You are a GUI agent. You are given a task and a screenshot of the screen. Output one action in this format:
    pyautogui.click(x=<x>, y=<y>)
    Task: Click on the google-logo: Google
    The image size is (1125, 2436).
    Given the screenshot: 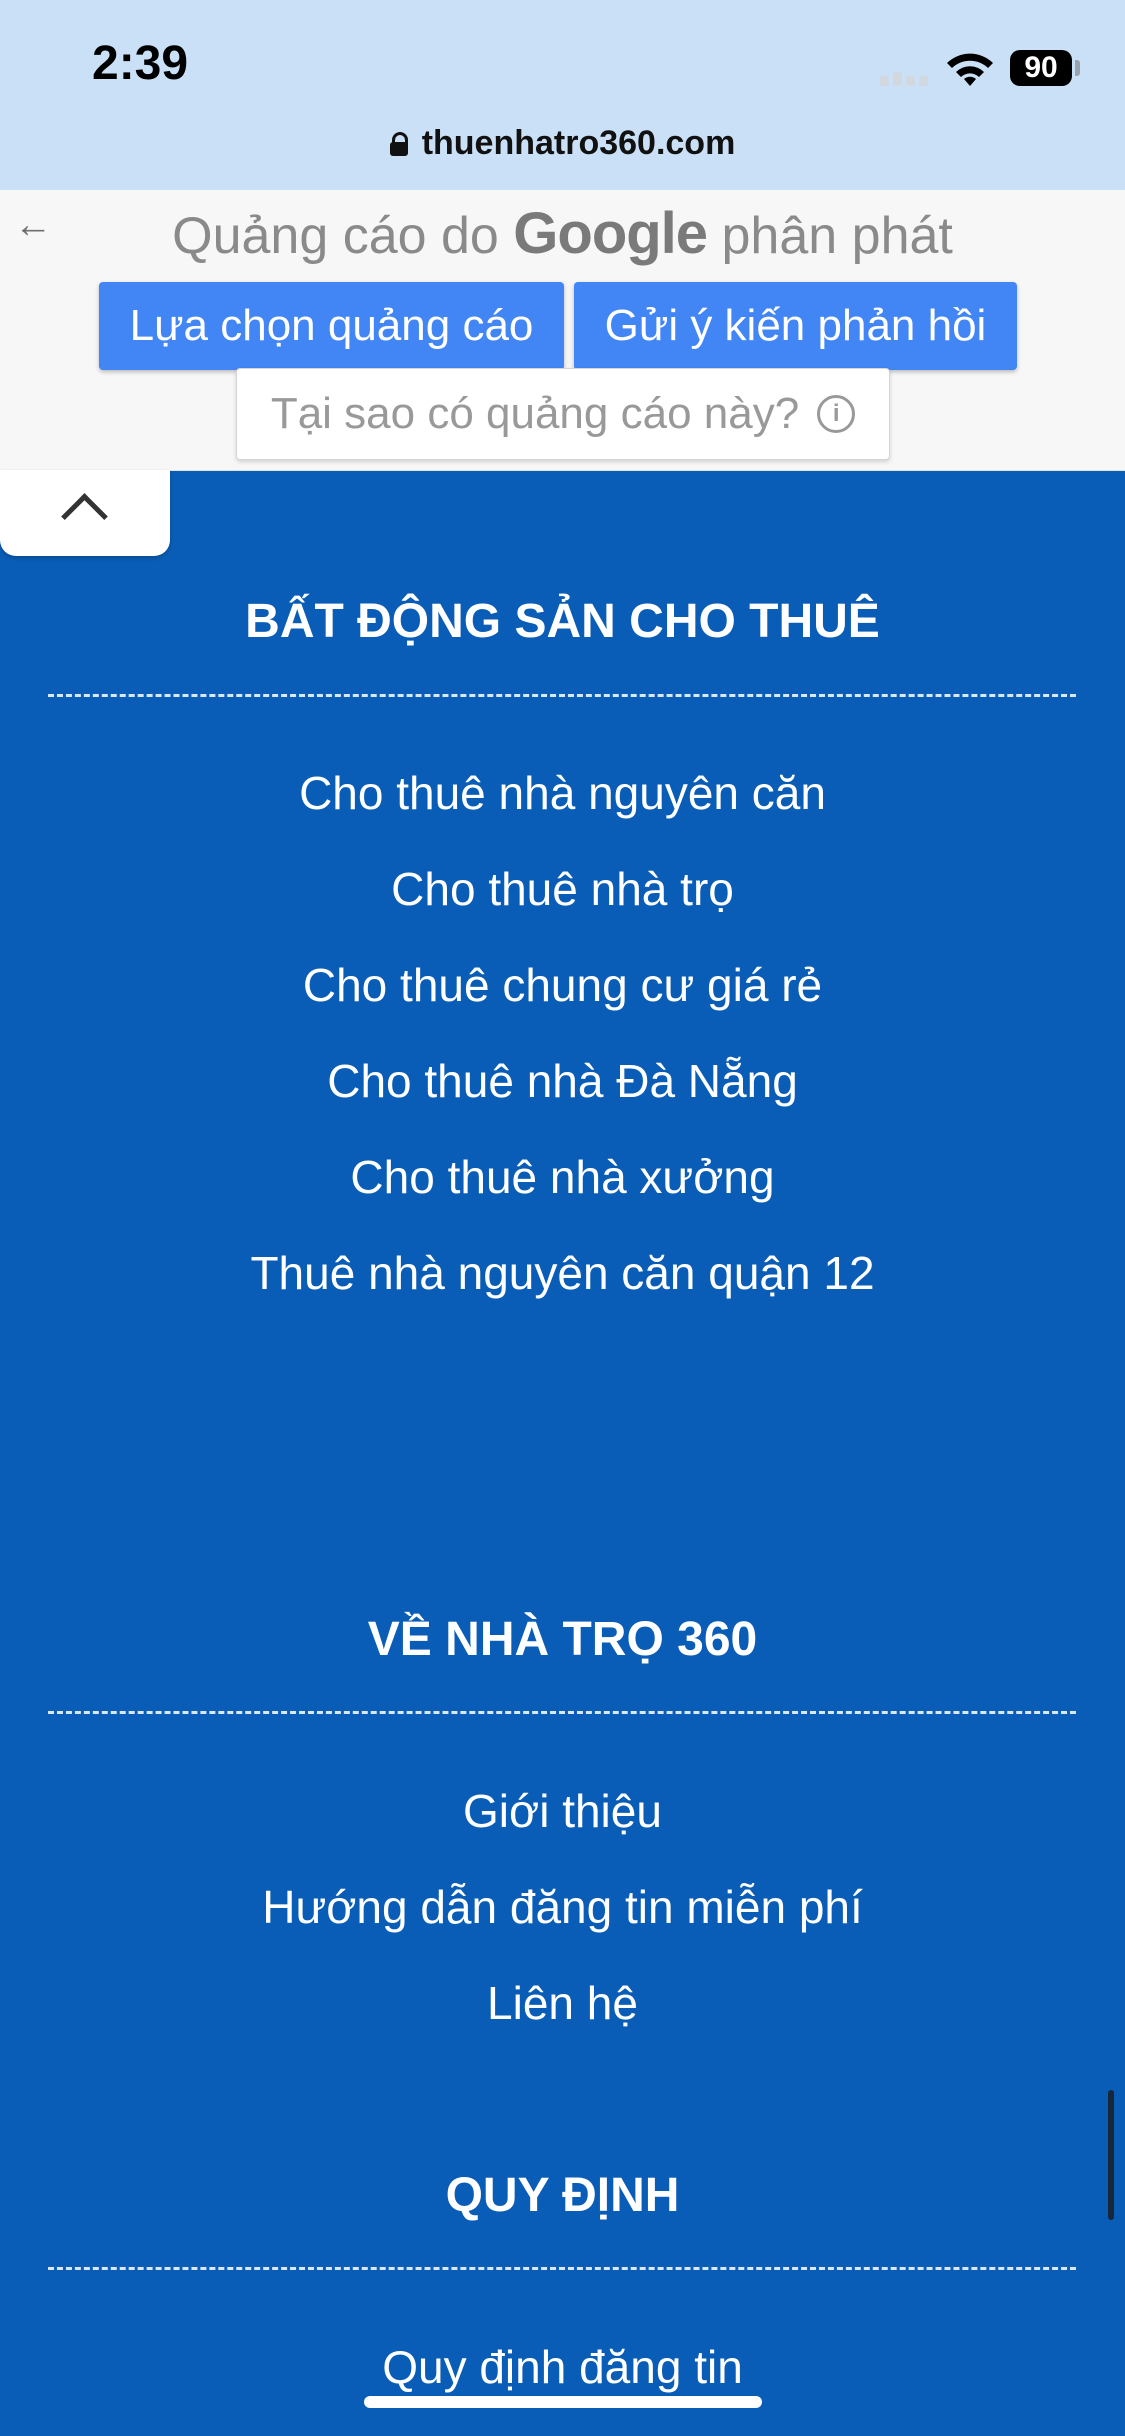 What is the action you would take?
    pyautogui.click(x=610, y=233)
    